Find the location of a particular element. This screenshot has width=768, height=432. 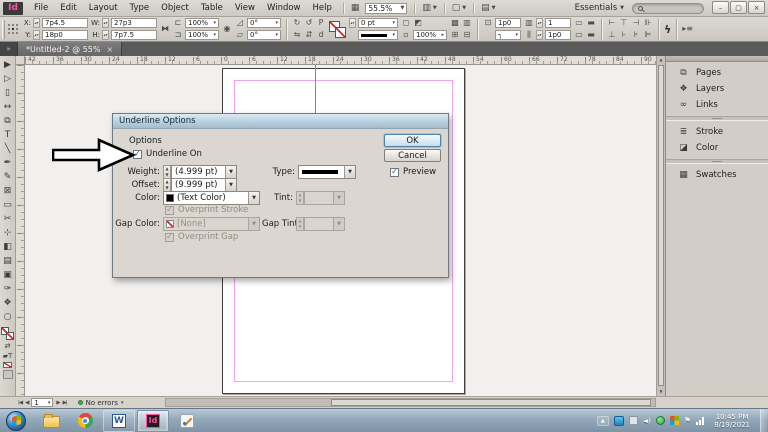

checkbox-checked-icon is located at coordinates (394, 172).